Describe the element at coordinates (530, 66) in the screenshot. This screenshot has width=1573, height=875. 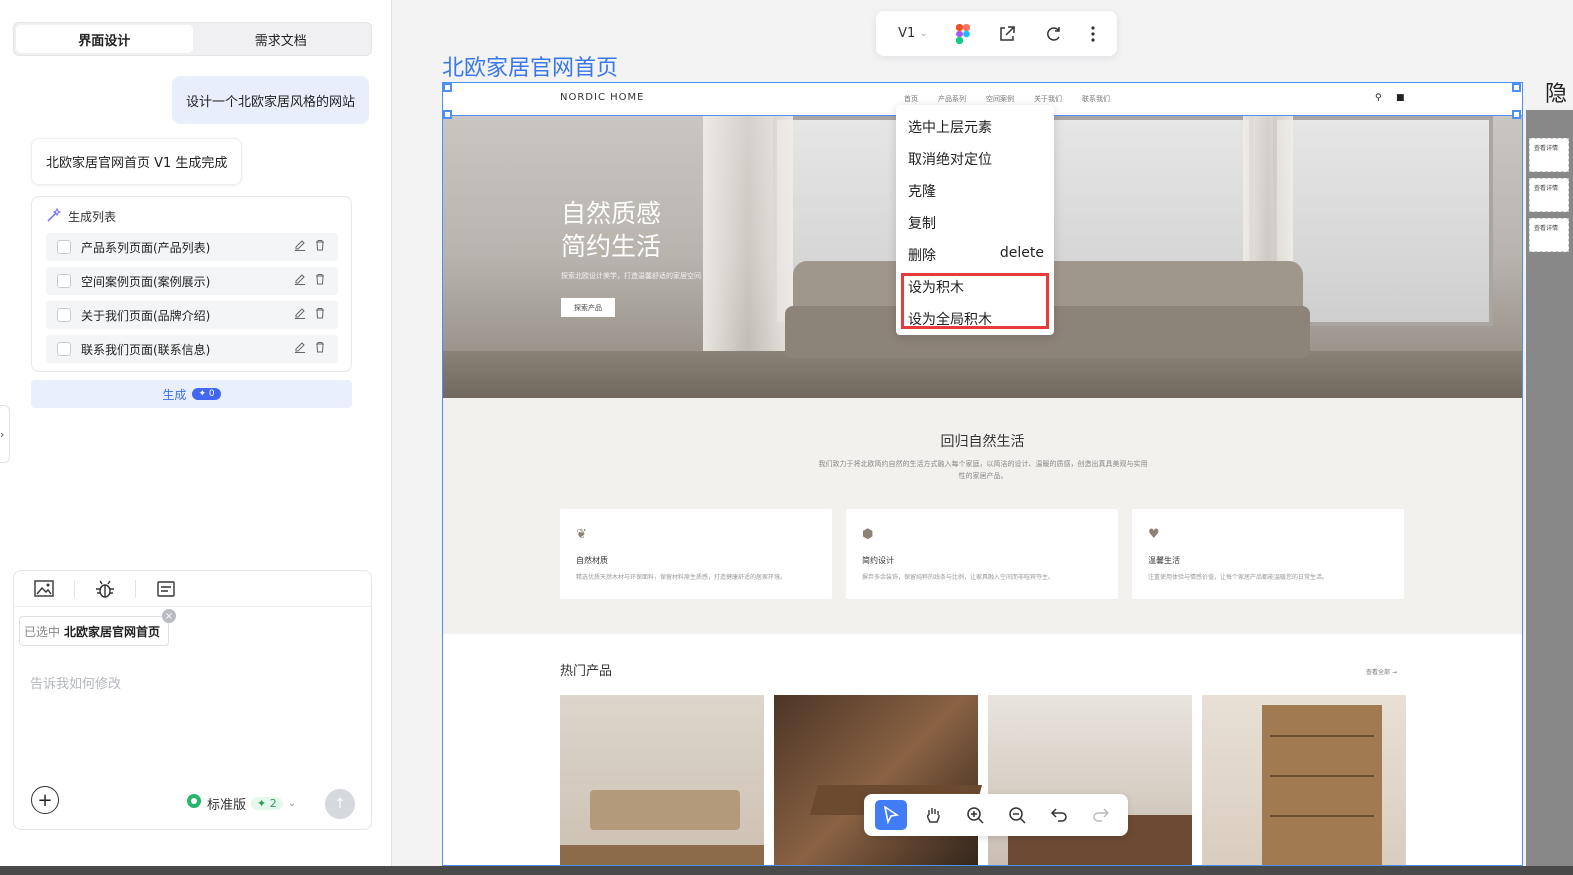
I see `page-title: 北欧家居官网首页` at that location.